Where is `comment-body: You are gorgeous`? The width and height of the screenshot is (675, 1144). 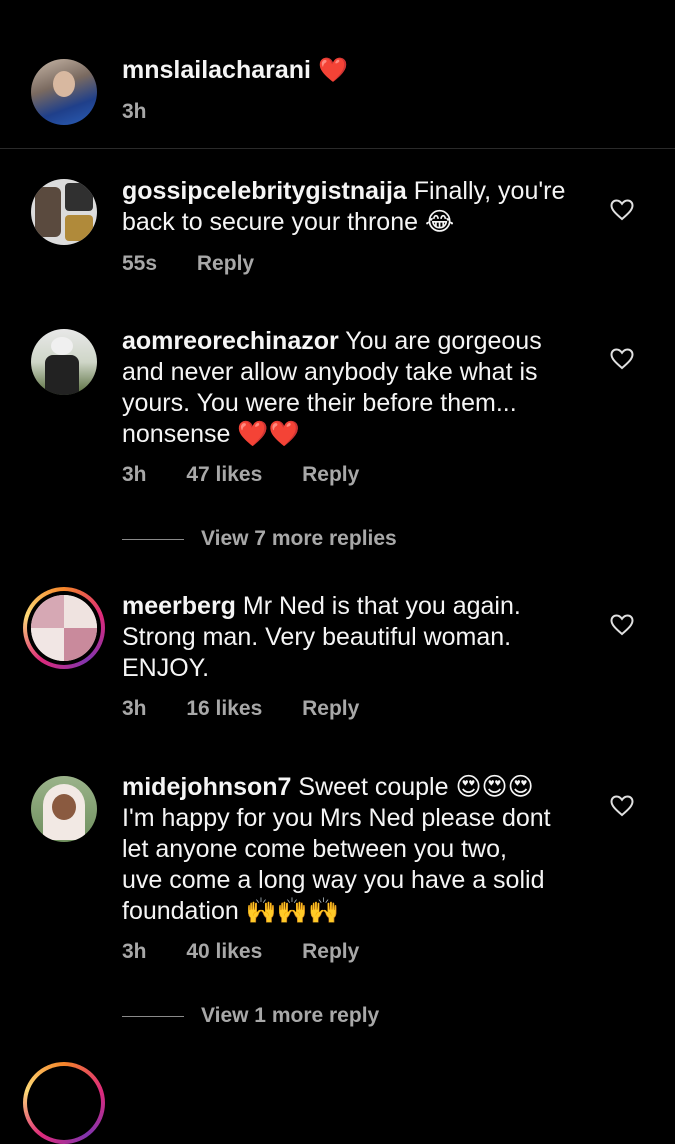
comment-body: You are gorgeous is located at coordinates (440, 341).